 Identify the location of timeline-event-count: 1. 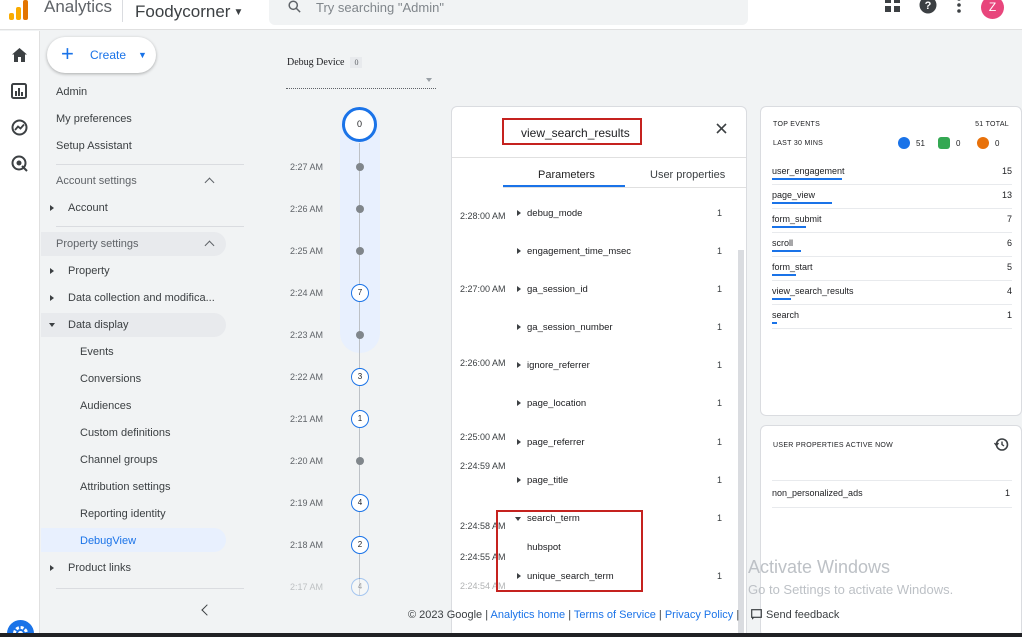
(360, 419).